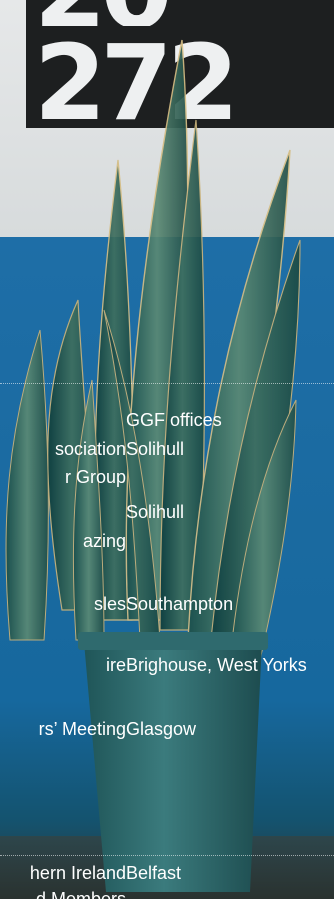 The image size is (334, 899). What do you see at coordinates (95, 477) in the screenshot?
I see `event-name: r Group` at bounding box center [95, 477].